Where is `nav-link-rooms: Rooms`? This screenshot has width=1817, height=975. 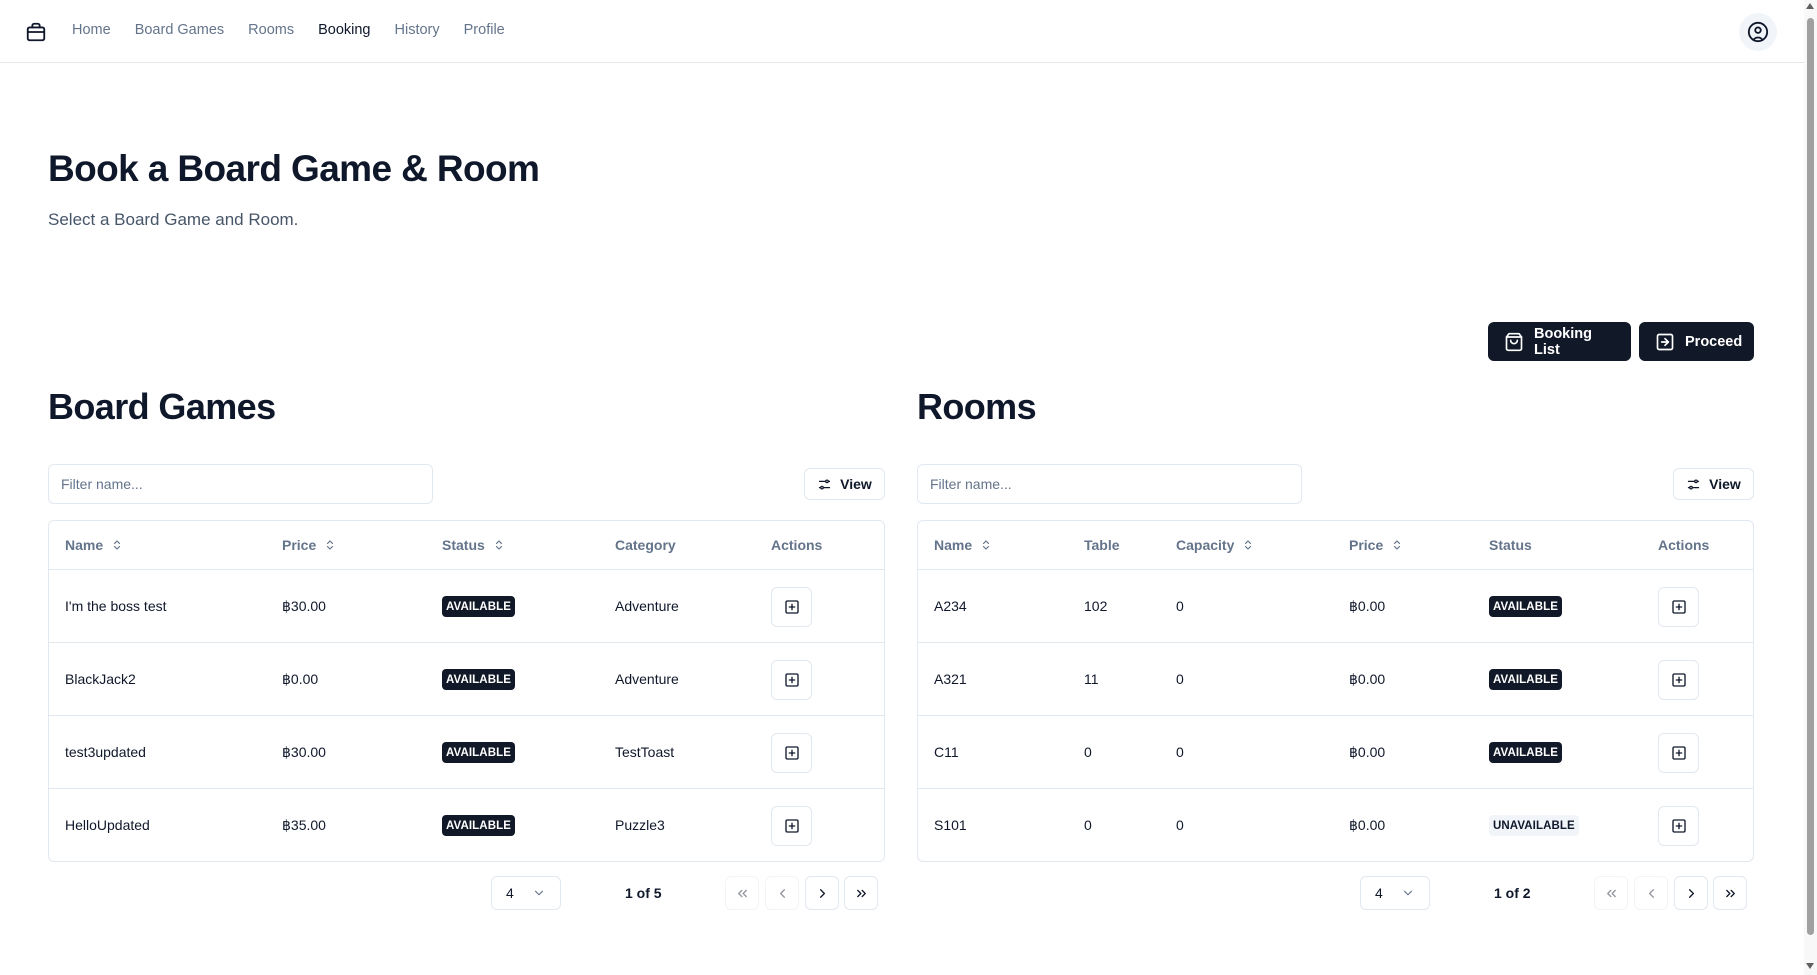 nav-link-rooms: Rooms is located at coordinates (271, 30).